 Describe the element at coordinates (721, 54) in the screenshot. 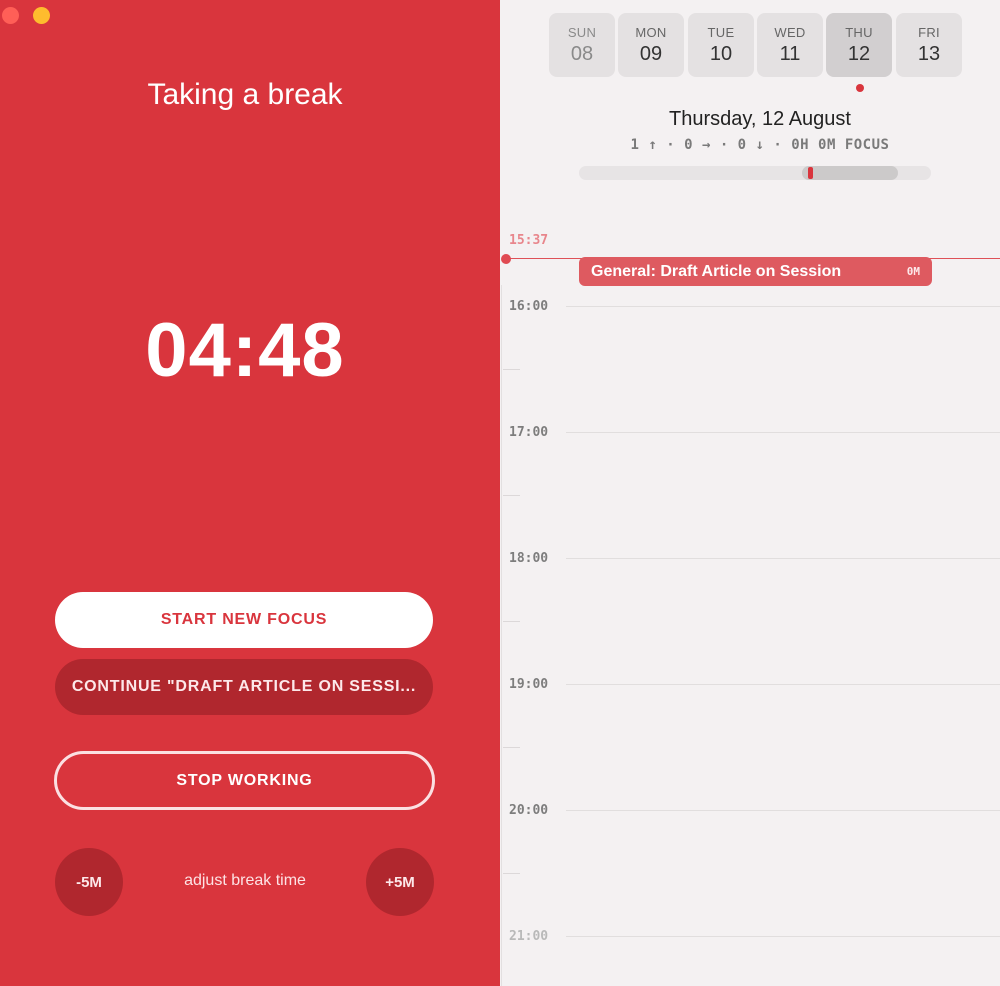

I see `day-number: 10` at that location.